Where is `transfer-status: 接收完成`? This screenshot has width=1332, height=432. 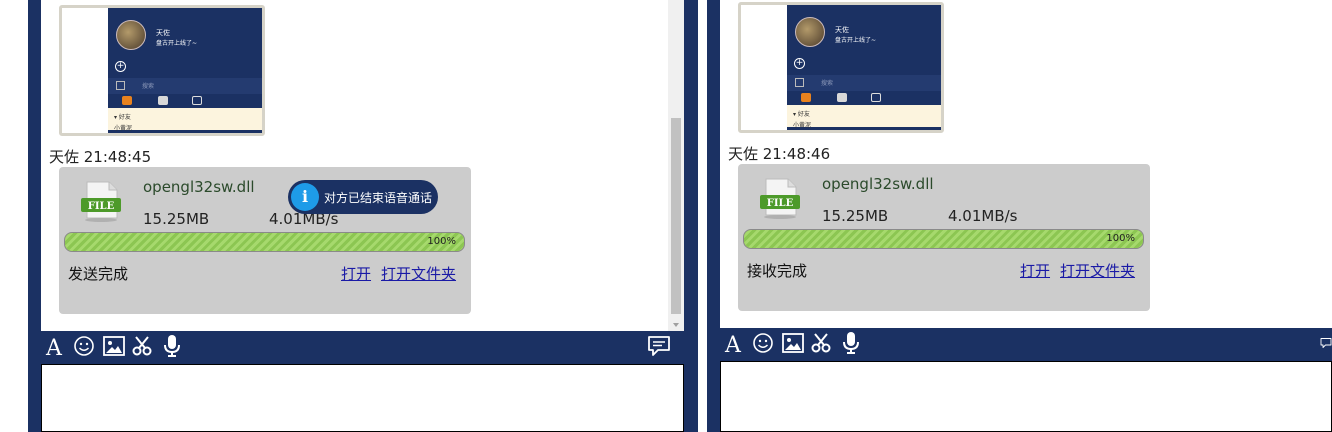 transfer-status: 接收完成 is located at coordinates (777, 271).